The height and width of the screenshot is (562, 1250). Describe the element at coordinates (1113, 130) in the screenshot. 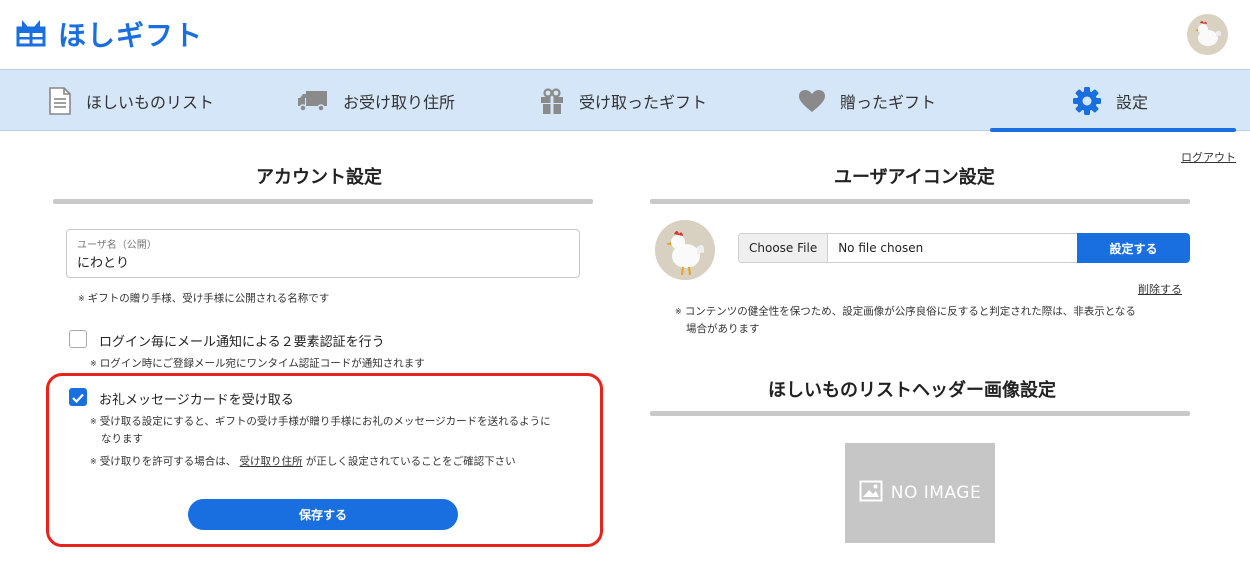

I see `active-tab-indicator` at that location.